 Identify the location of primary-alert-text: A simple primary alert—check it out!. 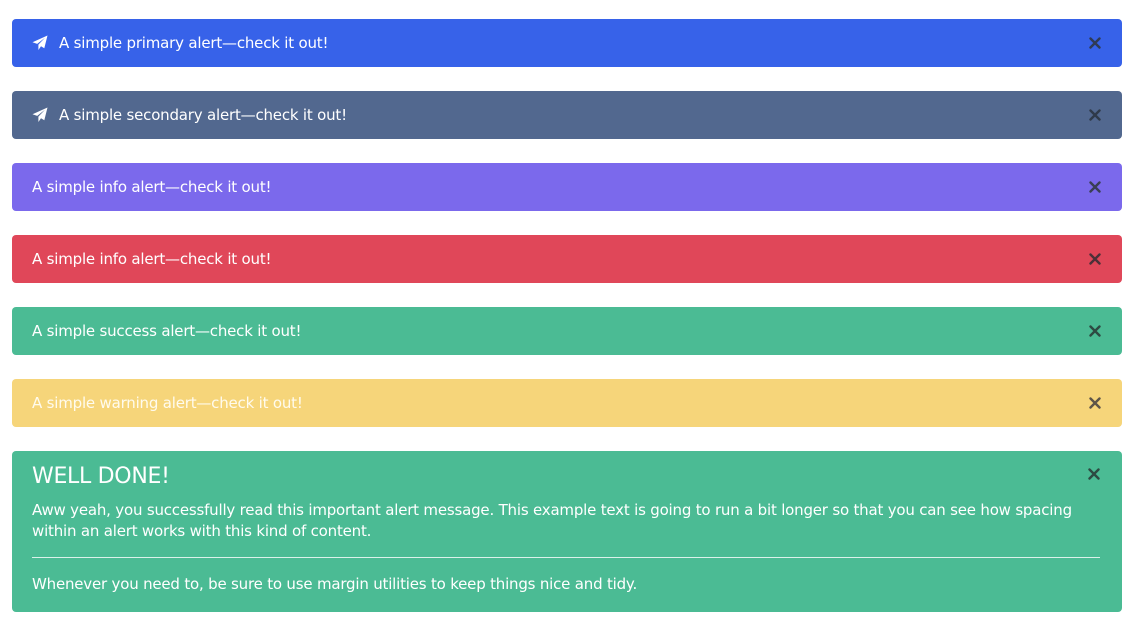
(194, 43).